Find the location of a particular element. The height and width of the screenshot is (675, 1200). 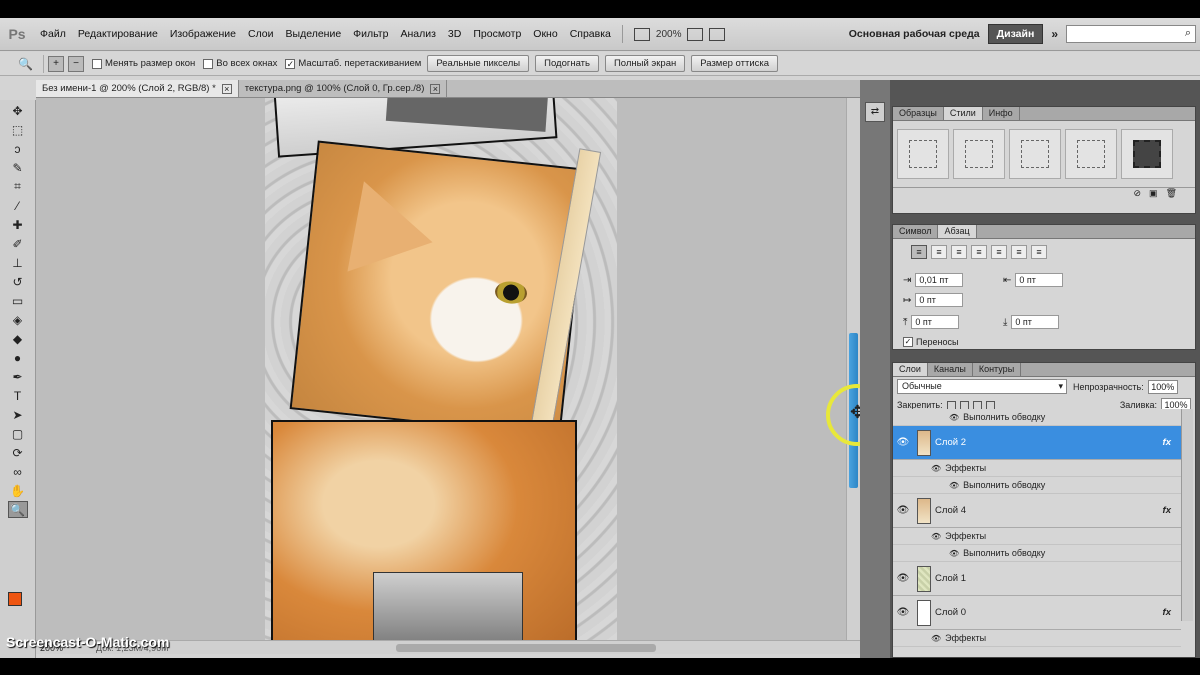

layer-name: Слой 0 is located at coordinates (950, 612).